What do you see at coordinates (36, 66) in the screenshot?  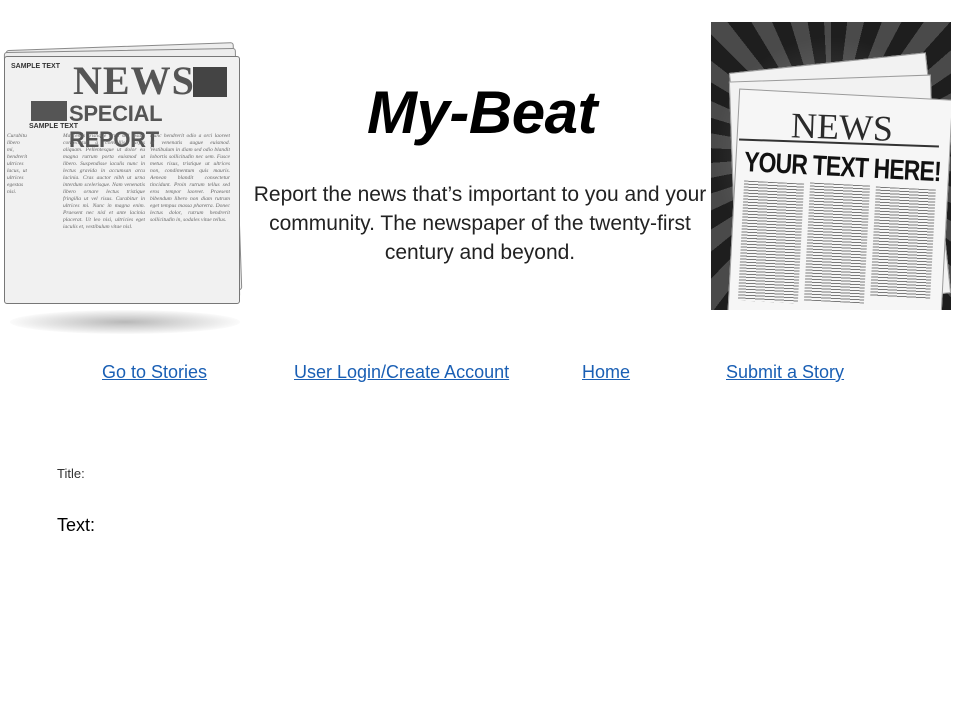 I see `sample-text-label: SAMPLE TEXT` at bounding box center [36, 66].